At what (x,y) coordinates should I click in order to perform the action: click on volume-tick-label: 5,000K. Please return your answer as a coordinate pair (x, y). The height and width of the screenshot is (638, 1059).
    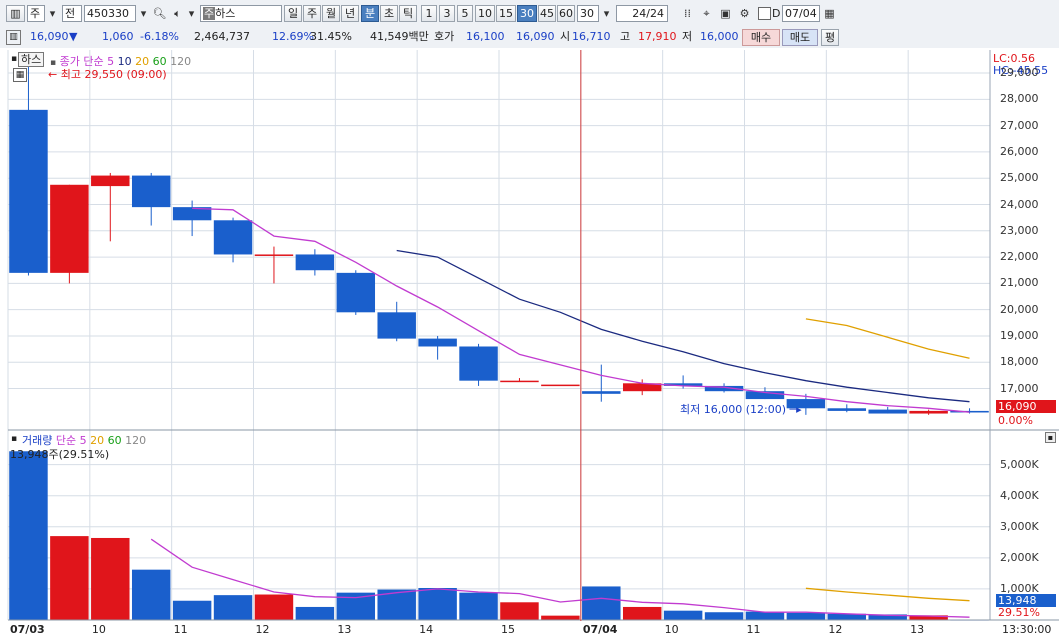
    Looking at the image, I should click on (1019, 464).